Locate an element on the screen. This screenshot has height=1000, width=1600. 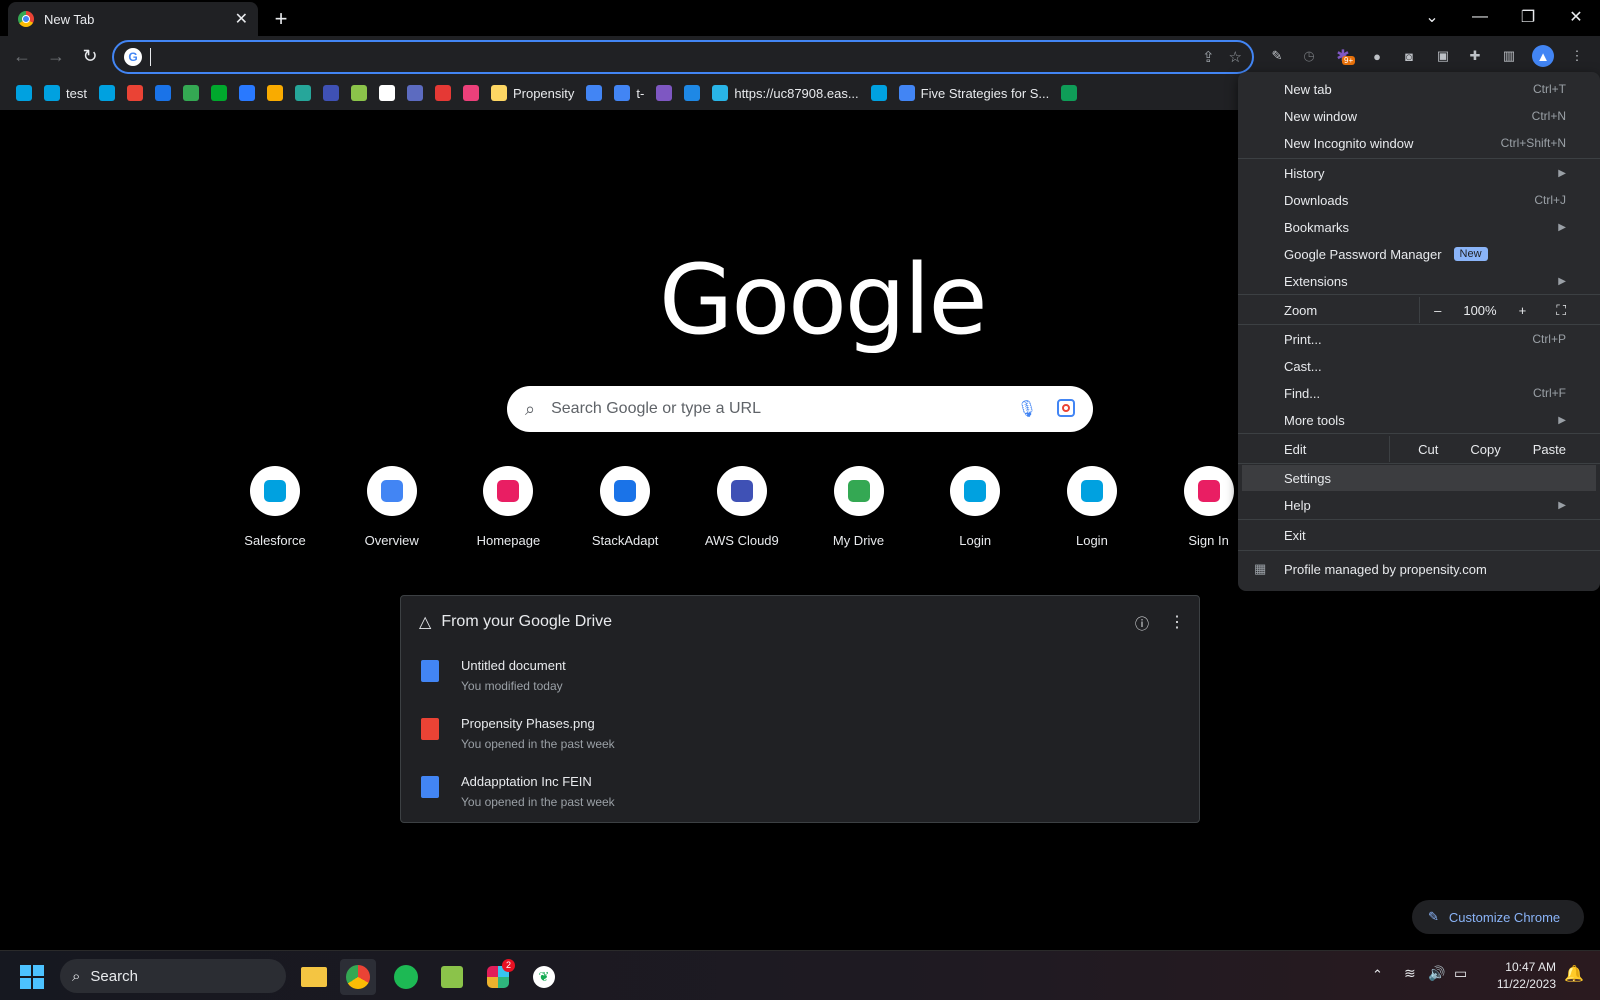
reload-icon: ↻ is located at coordinates (90, 56).